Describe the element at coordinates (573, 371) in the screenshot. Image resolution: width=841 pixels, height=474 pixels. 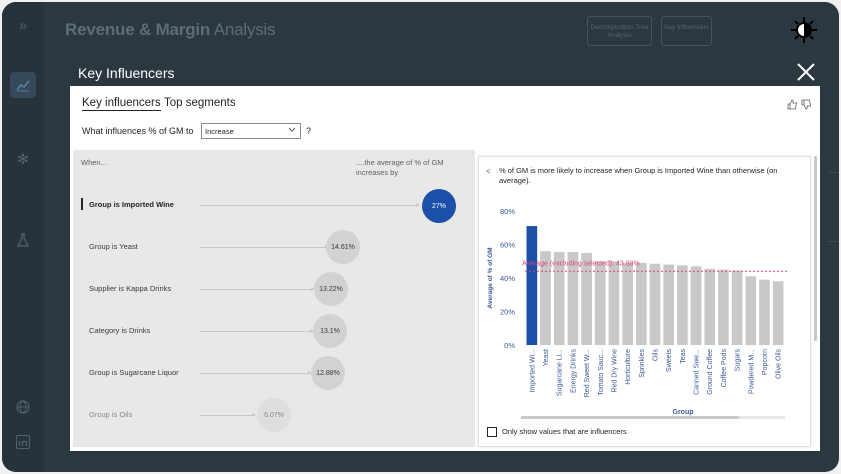
I see `x-tick-label: Energy Drinks` at that location.